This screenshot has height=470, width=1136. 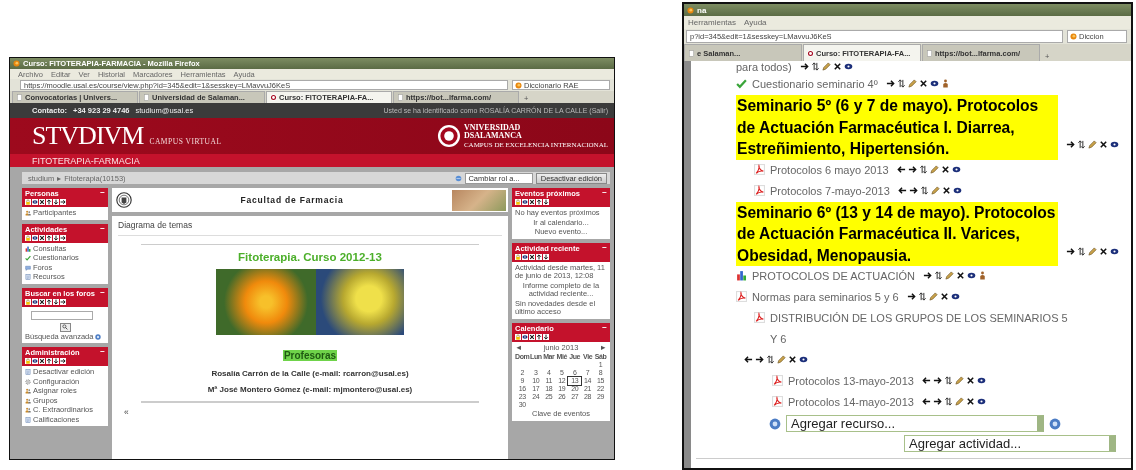 I want to click on activity-link: para todos), so click(x=764, y=67).